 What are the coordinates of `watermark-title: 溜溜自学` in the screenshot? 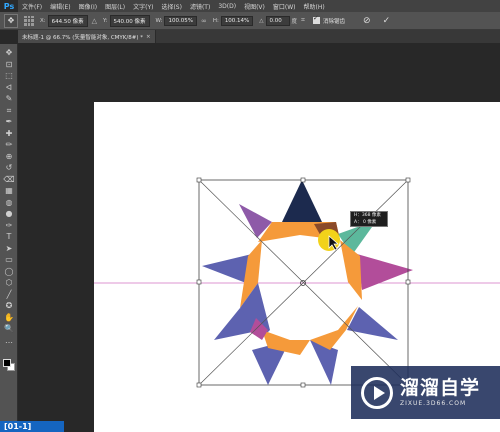 It's located at (440, 388).